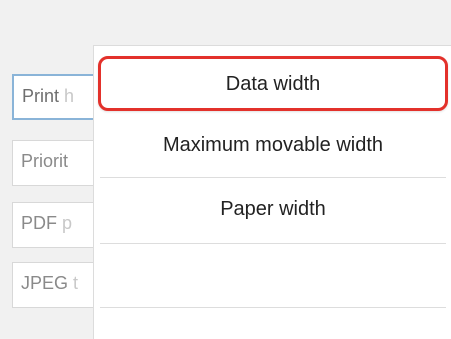 The width and height of the screenshot is (451, 339). What do you see at coordinates (273, 209) in the screenshot?
I see `option-paper-width-label: Paper width` at bounding box center [273, 209].